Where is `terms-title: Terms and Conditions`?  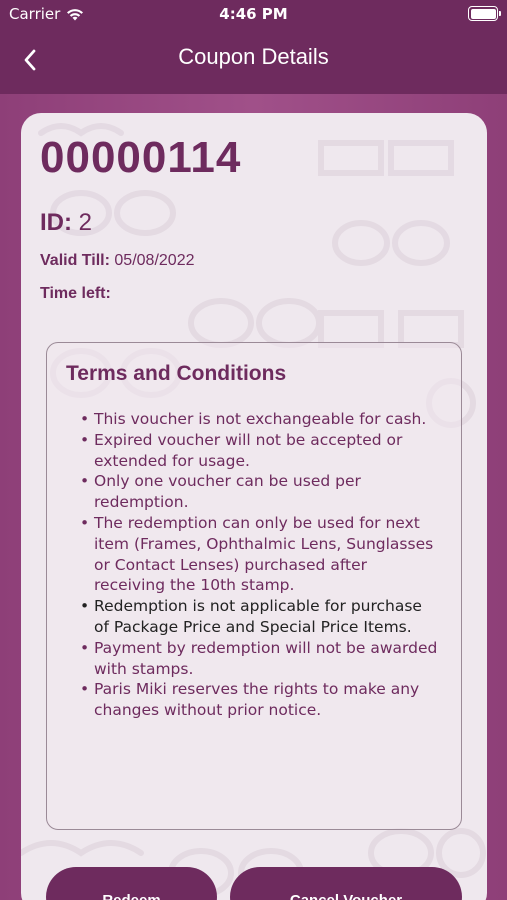 terms-title: Terms and Conditions is located at coordinates (176, 373).